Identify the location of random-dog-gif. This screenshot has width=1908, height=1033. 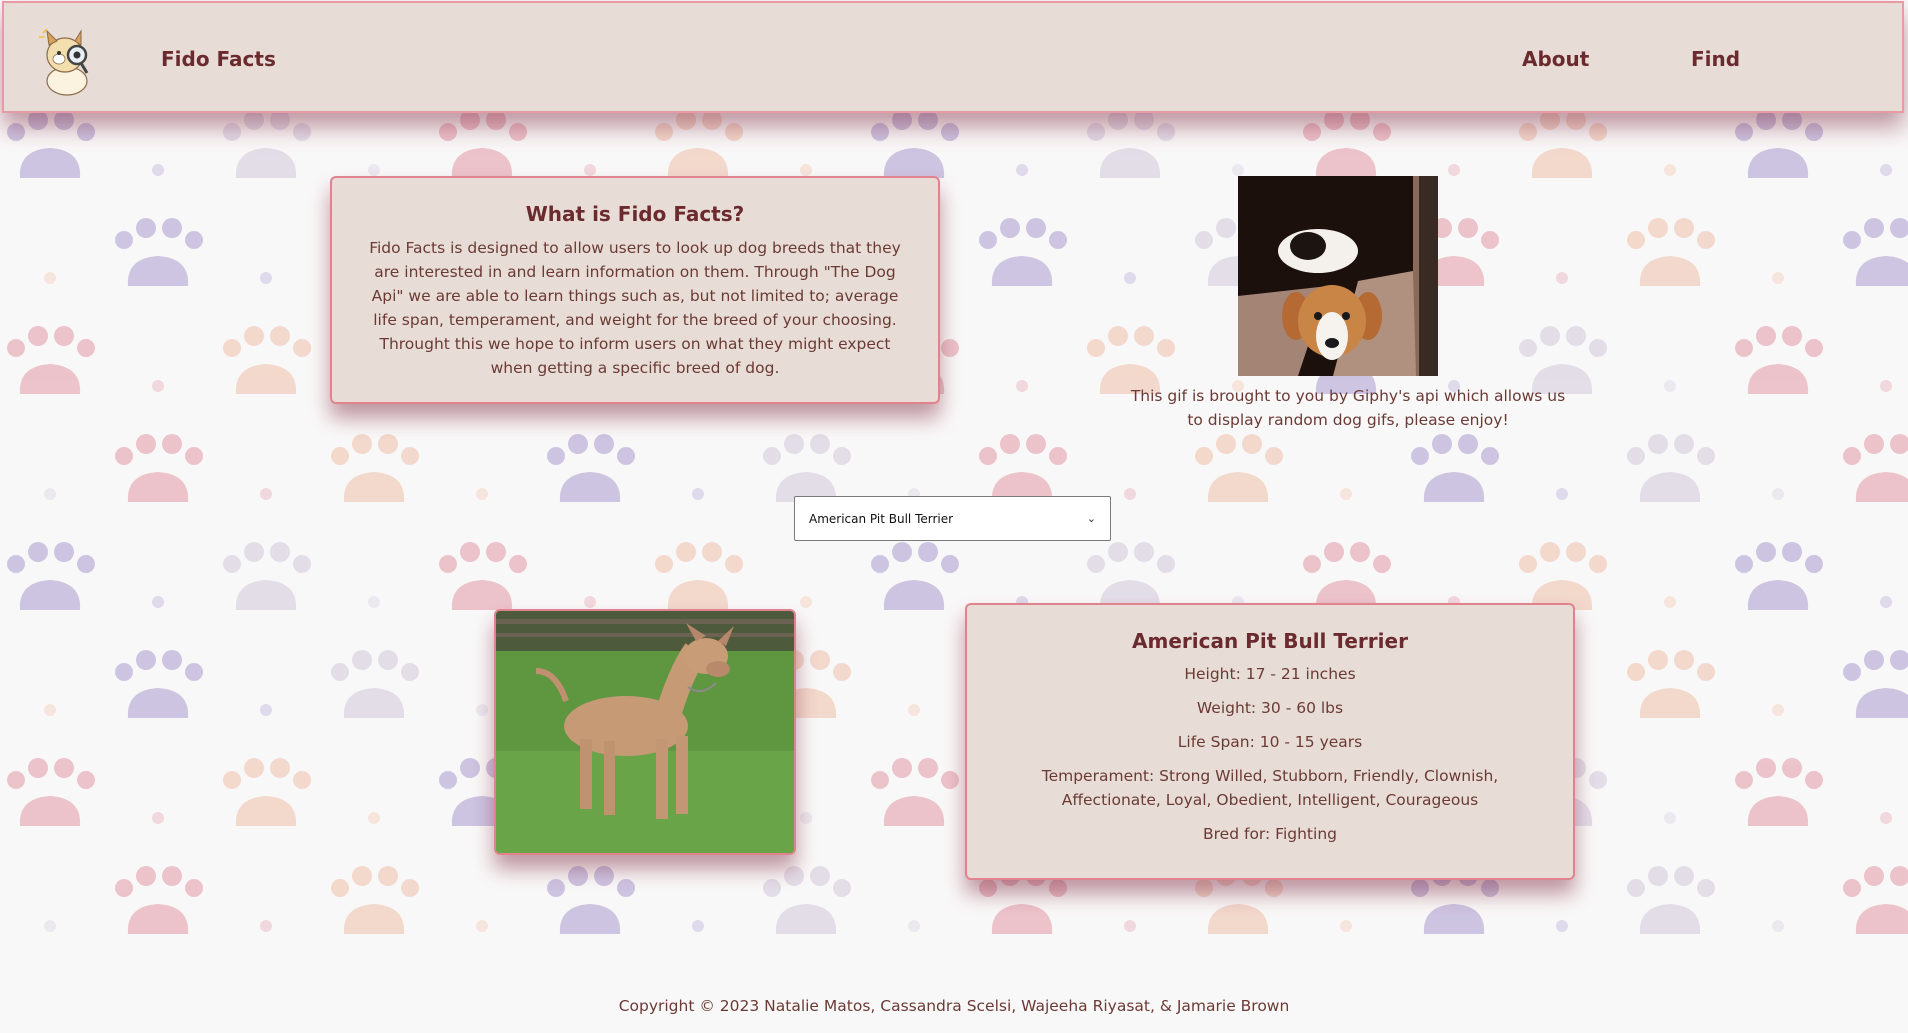
(1338, 276).